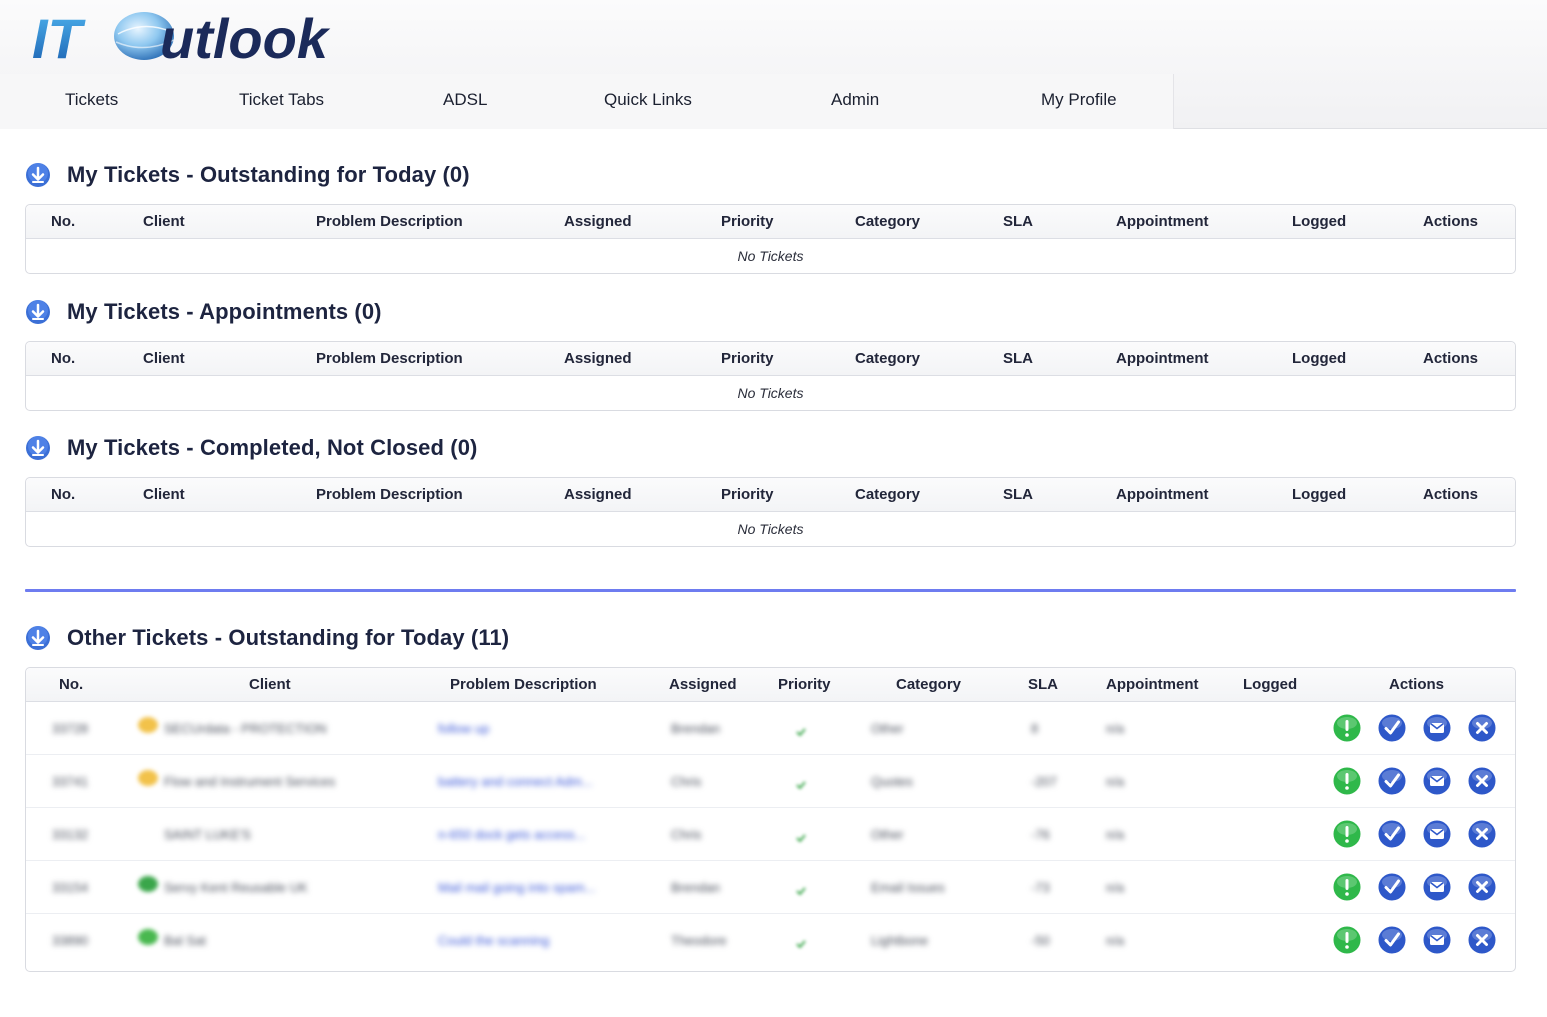  Describe the element at coordinates (648, 101) in the screenshot. I see `nav-quick-links: Quick Links` at that location.